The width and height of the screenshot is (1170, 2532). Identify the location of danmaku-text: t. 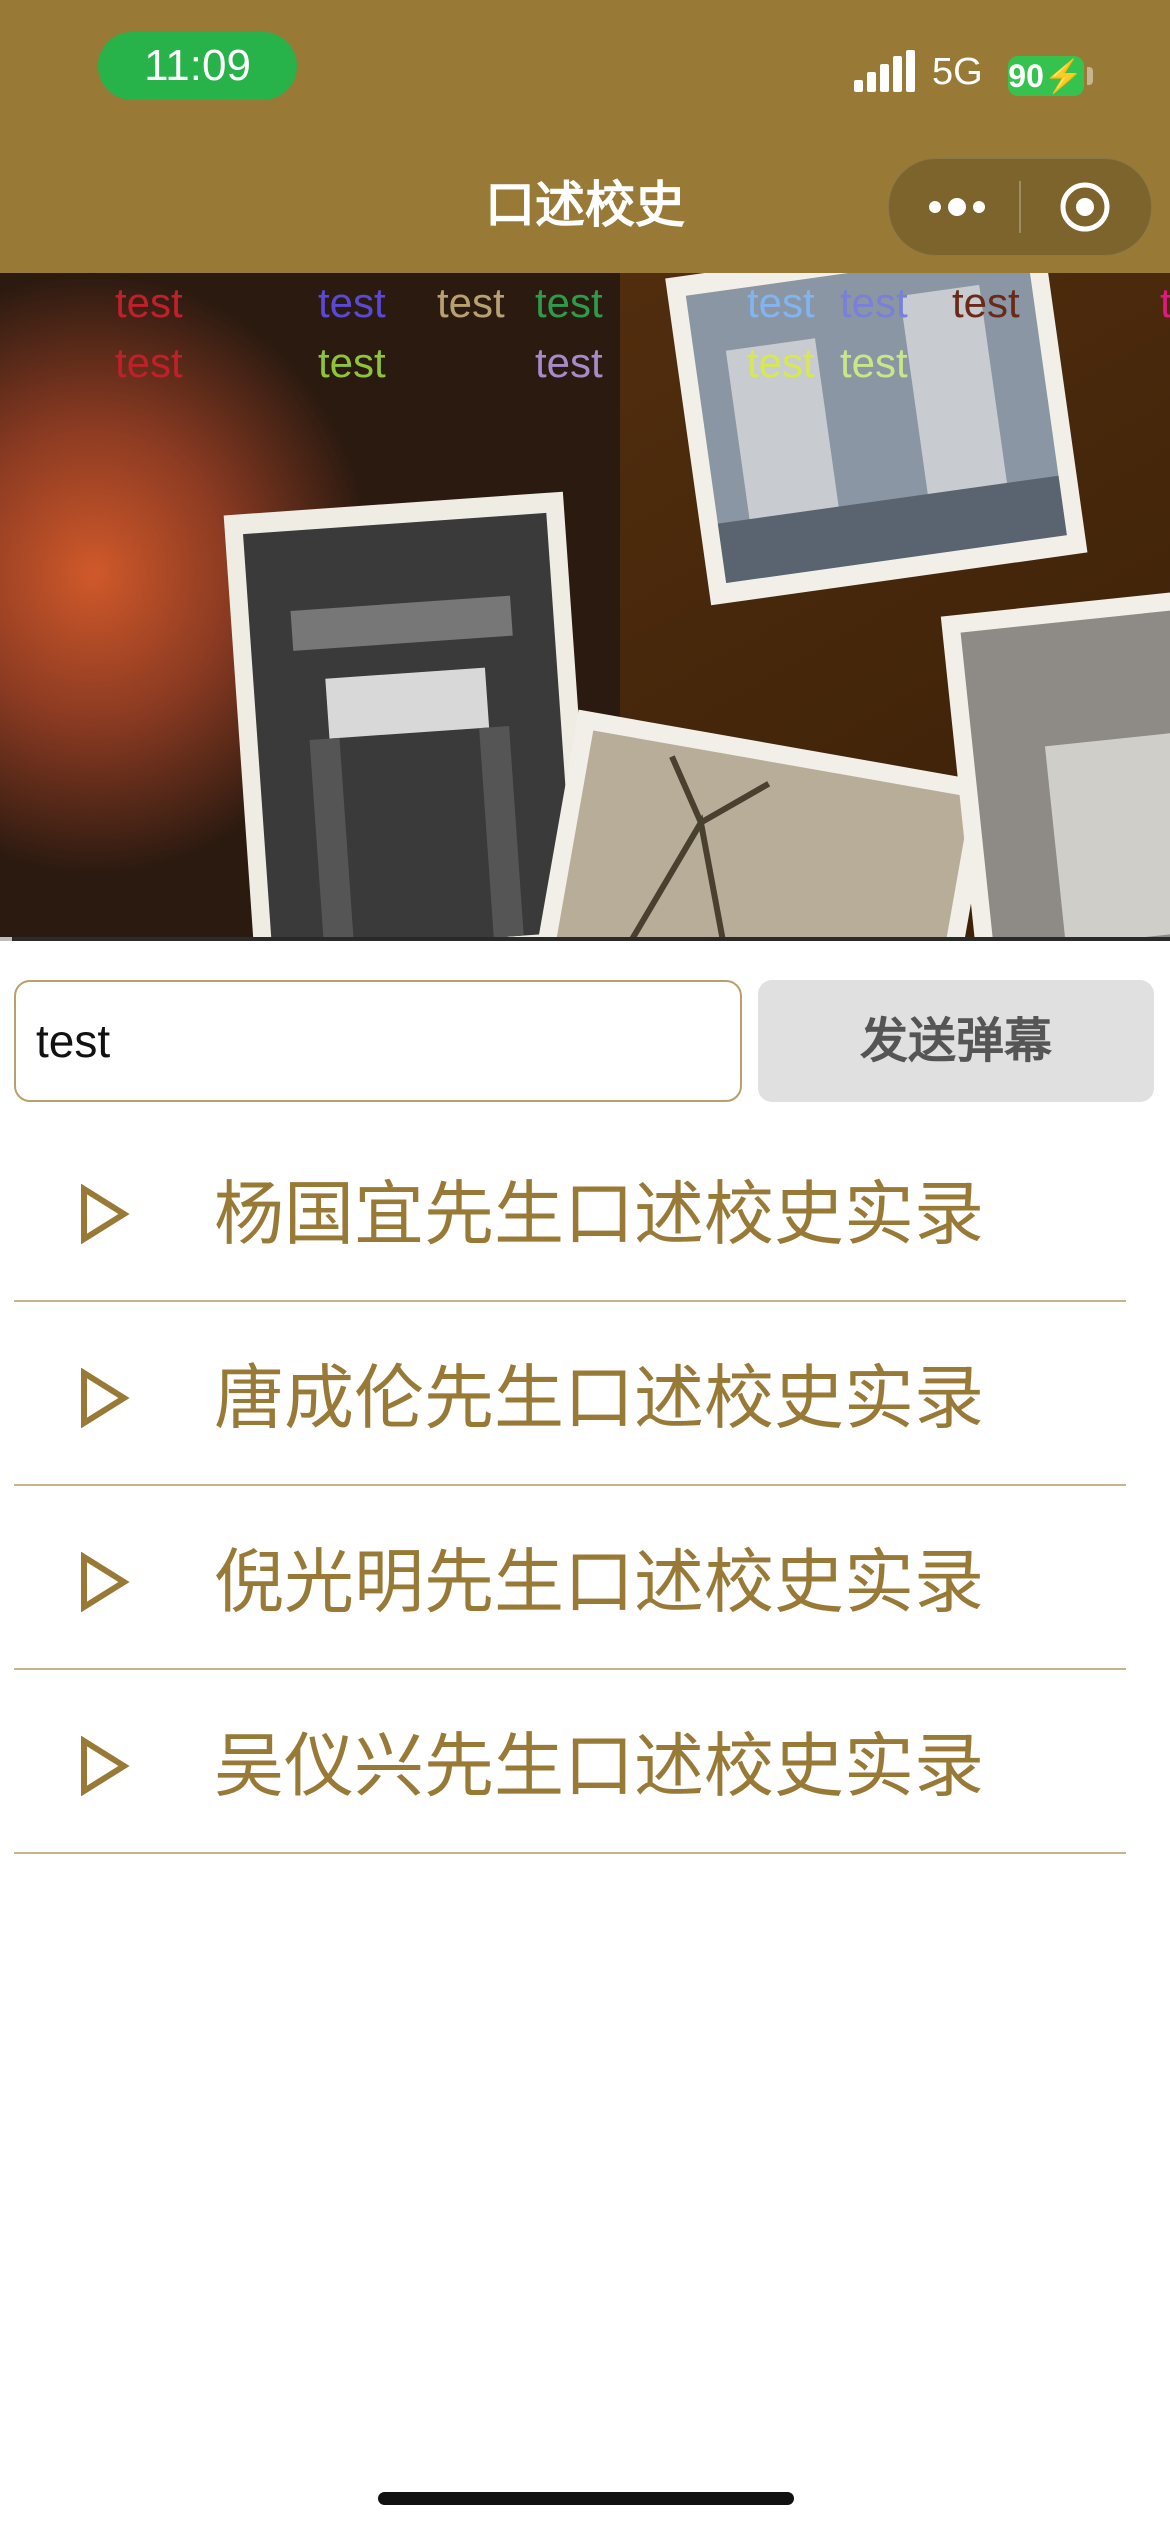
(1165, 302).